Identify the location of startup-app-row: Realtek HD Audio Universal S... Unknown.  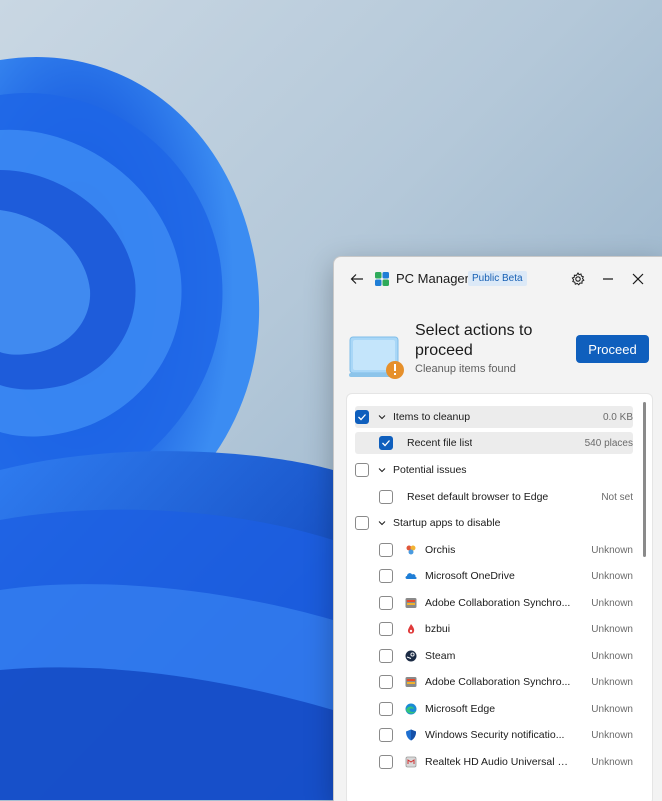
(494, 762).